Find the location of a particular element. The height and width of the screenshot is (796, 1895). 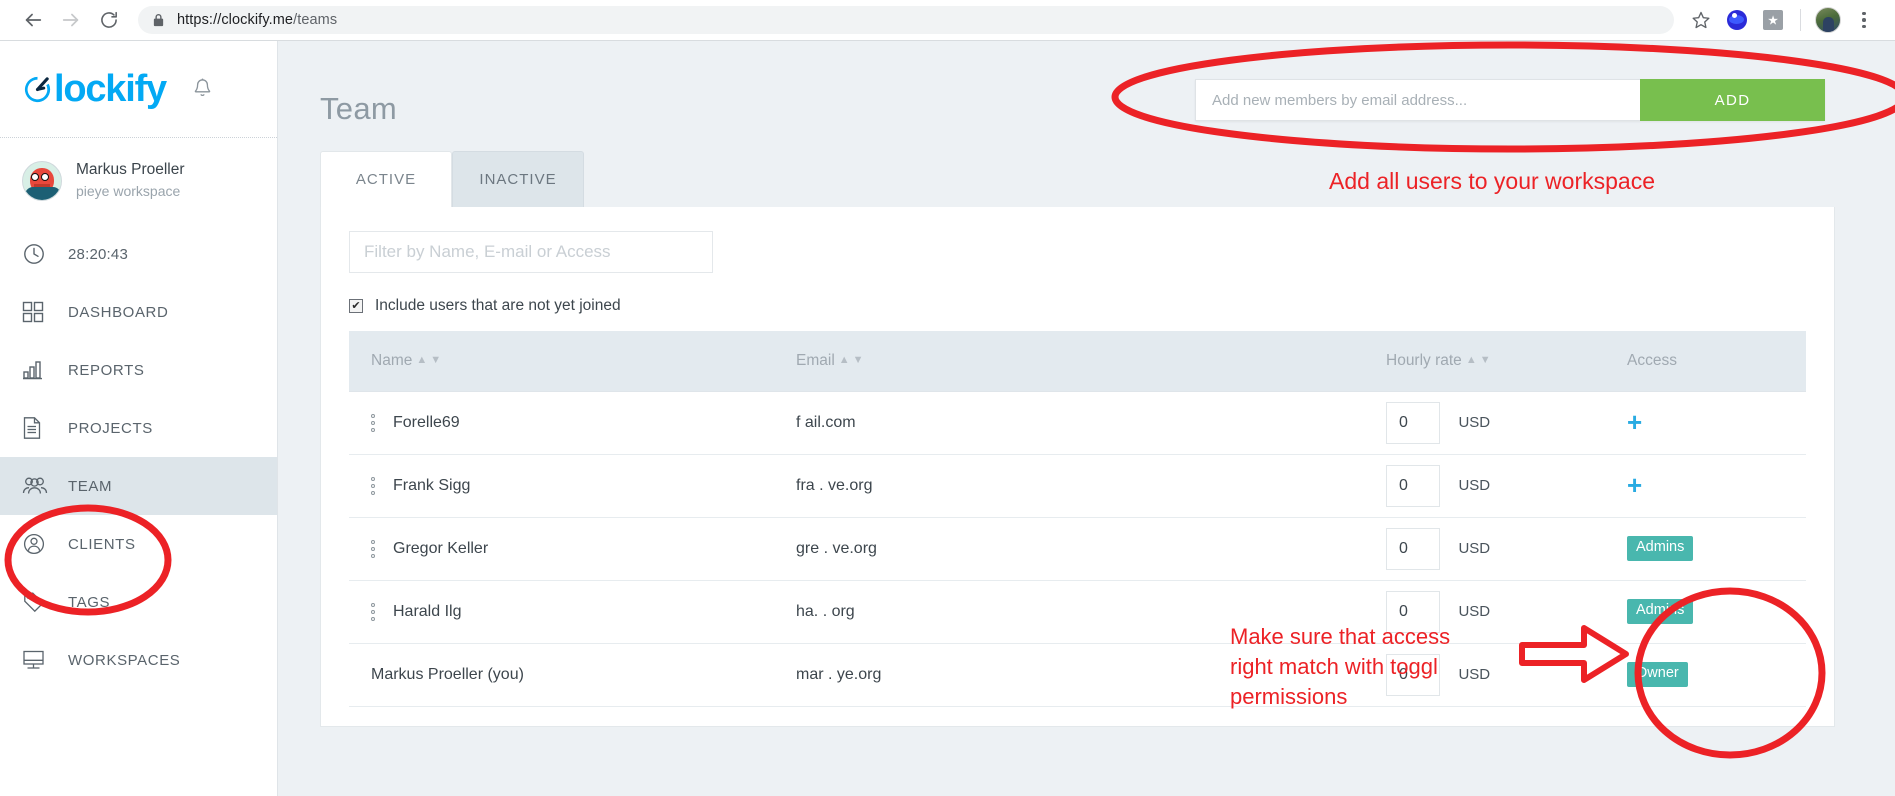

column-header-email: Email ▲ ▼ is located at coordinates (1069, 361).